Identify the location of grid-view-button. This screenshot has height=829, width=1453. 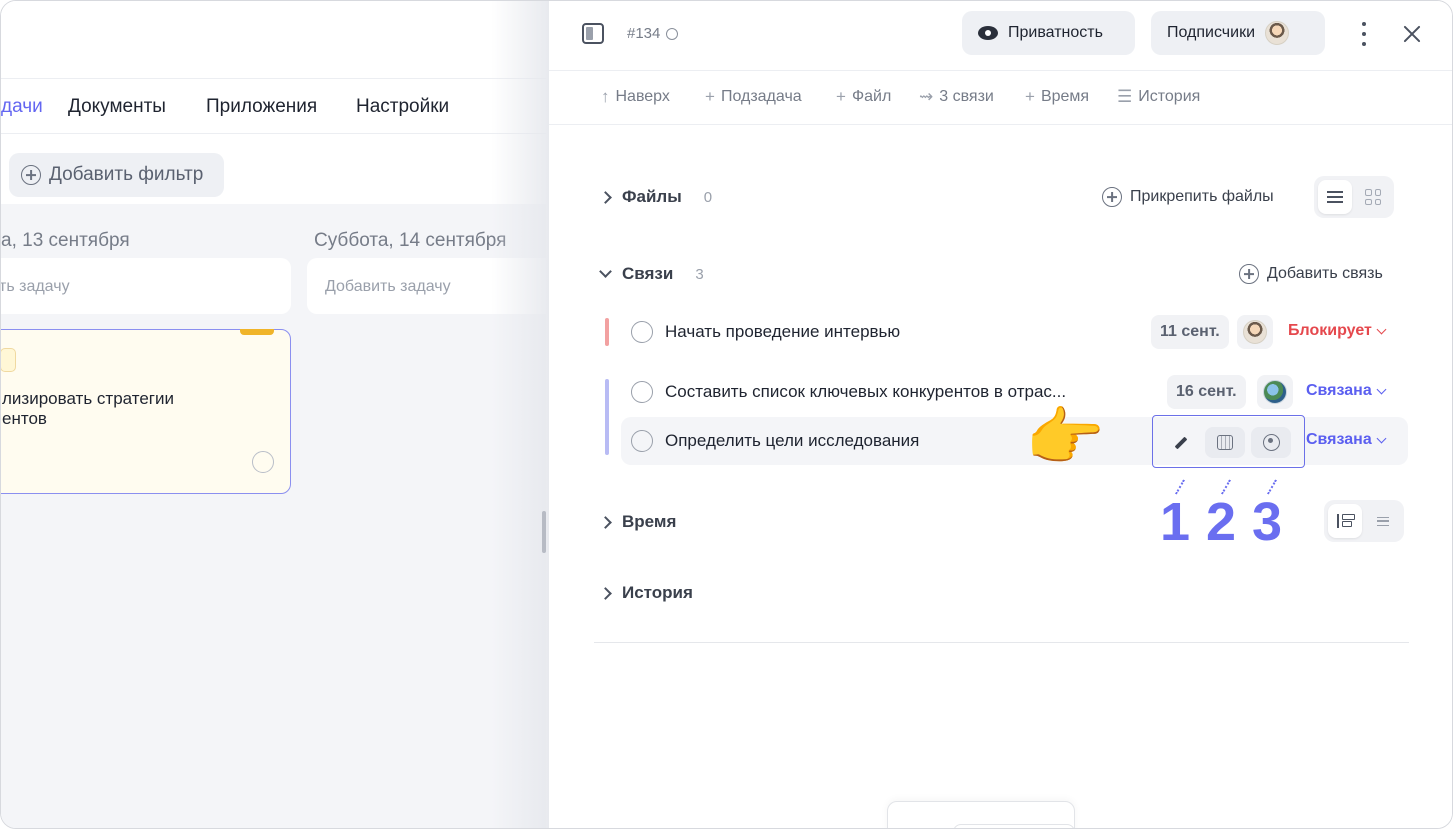
(1373, 197).